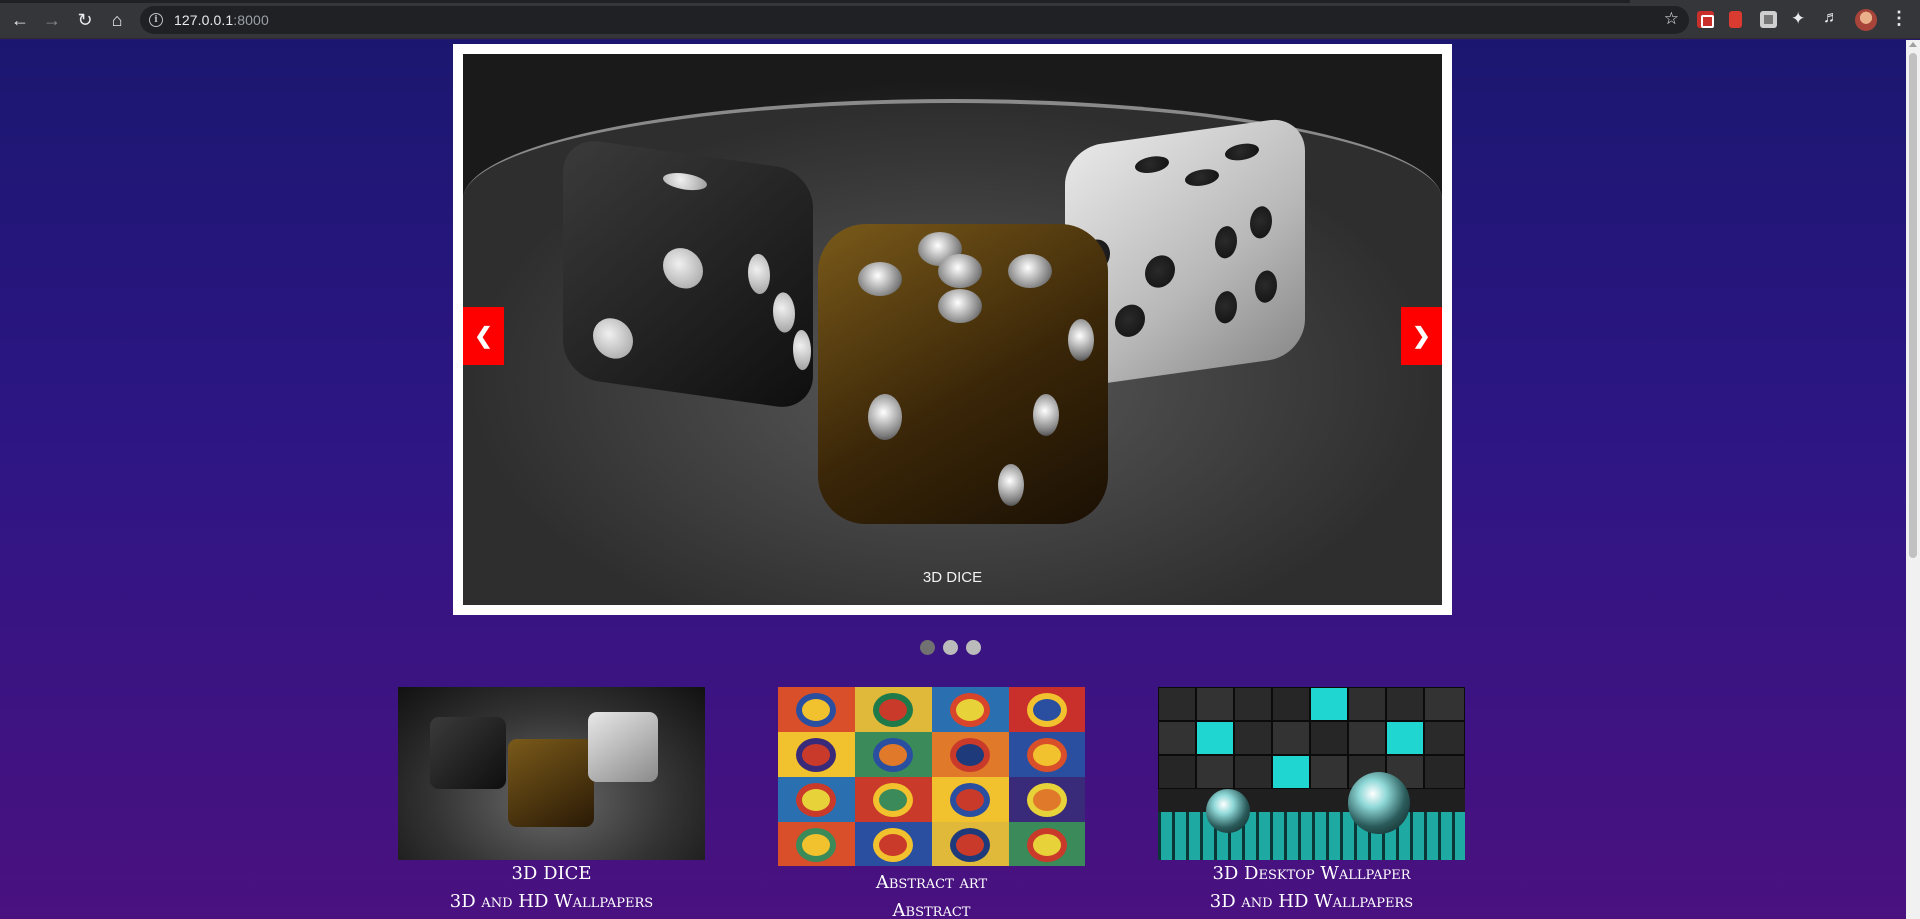  What do you see at coordinates (914, 20) in the screenshot?
I see `address-bar: i 127.0.0.1:8000 ☆` at bounding box center [914, 20].